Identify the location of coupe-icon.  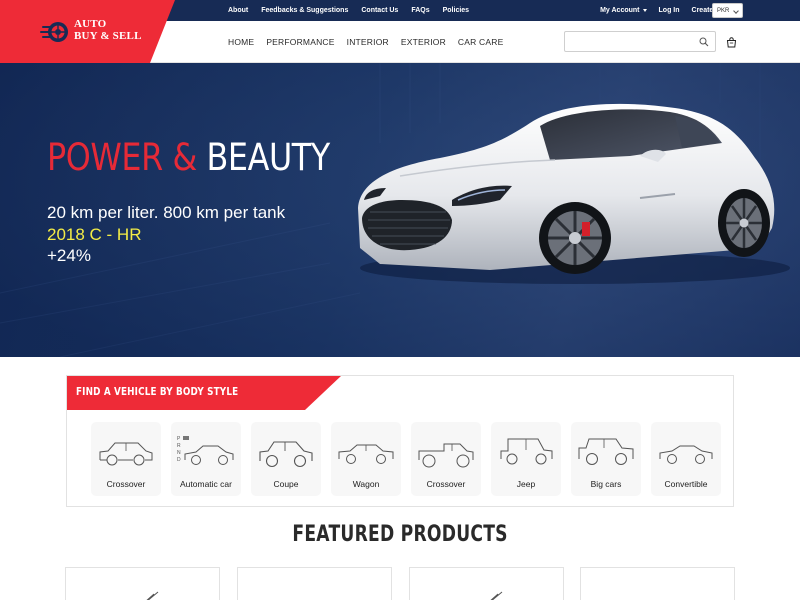
(286, 454).